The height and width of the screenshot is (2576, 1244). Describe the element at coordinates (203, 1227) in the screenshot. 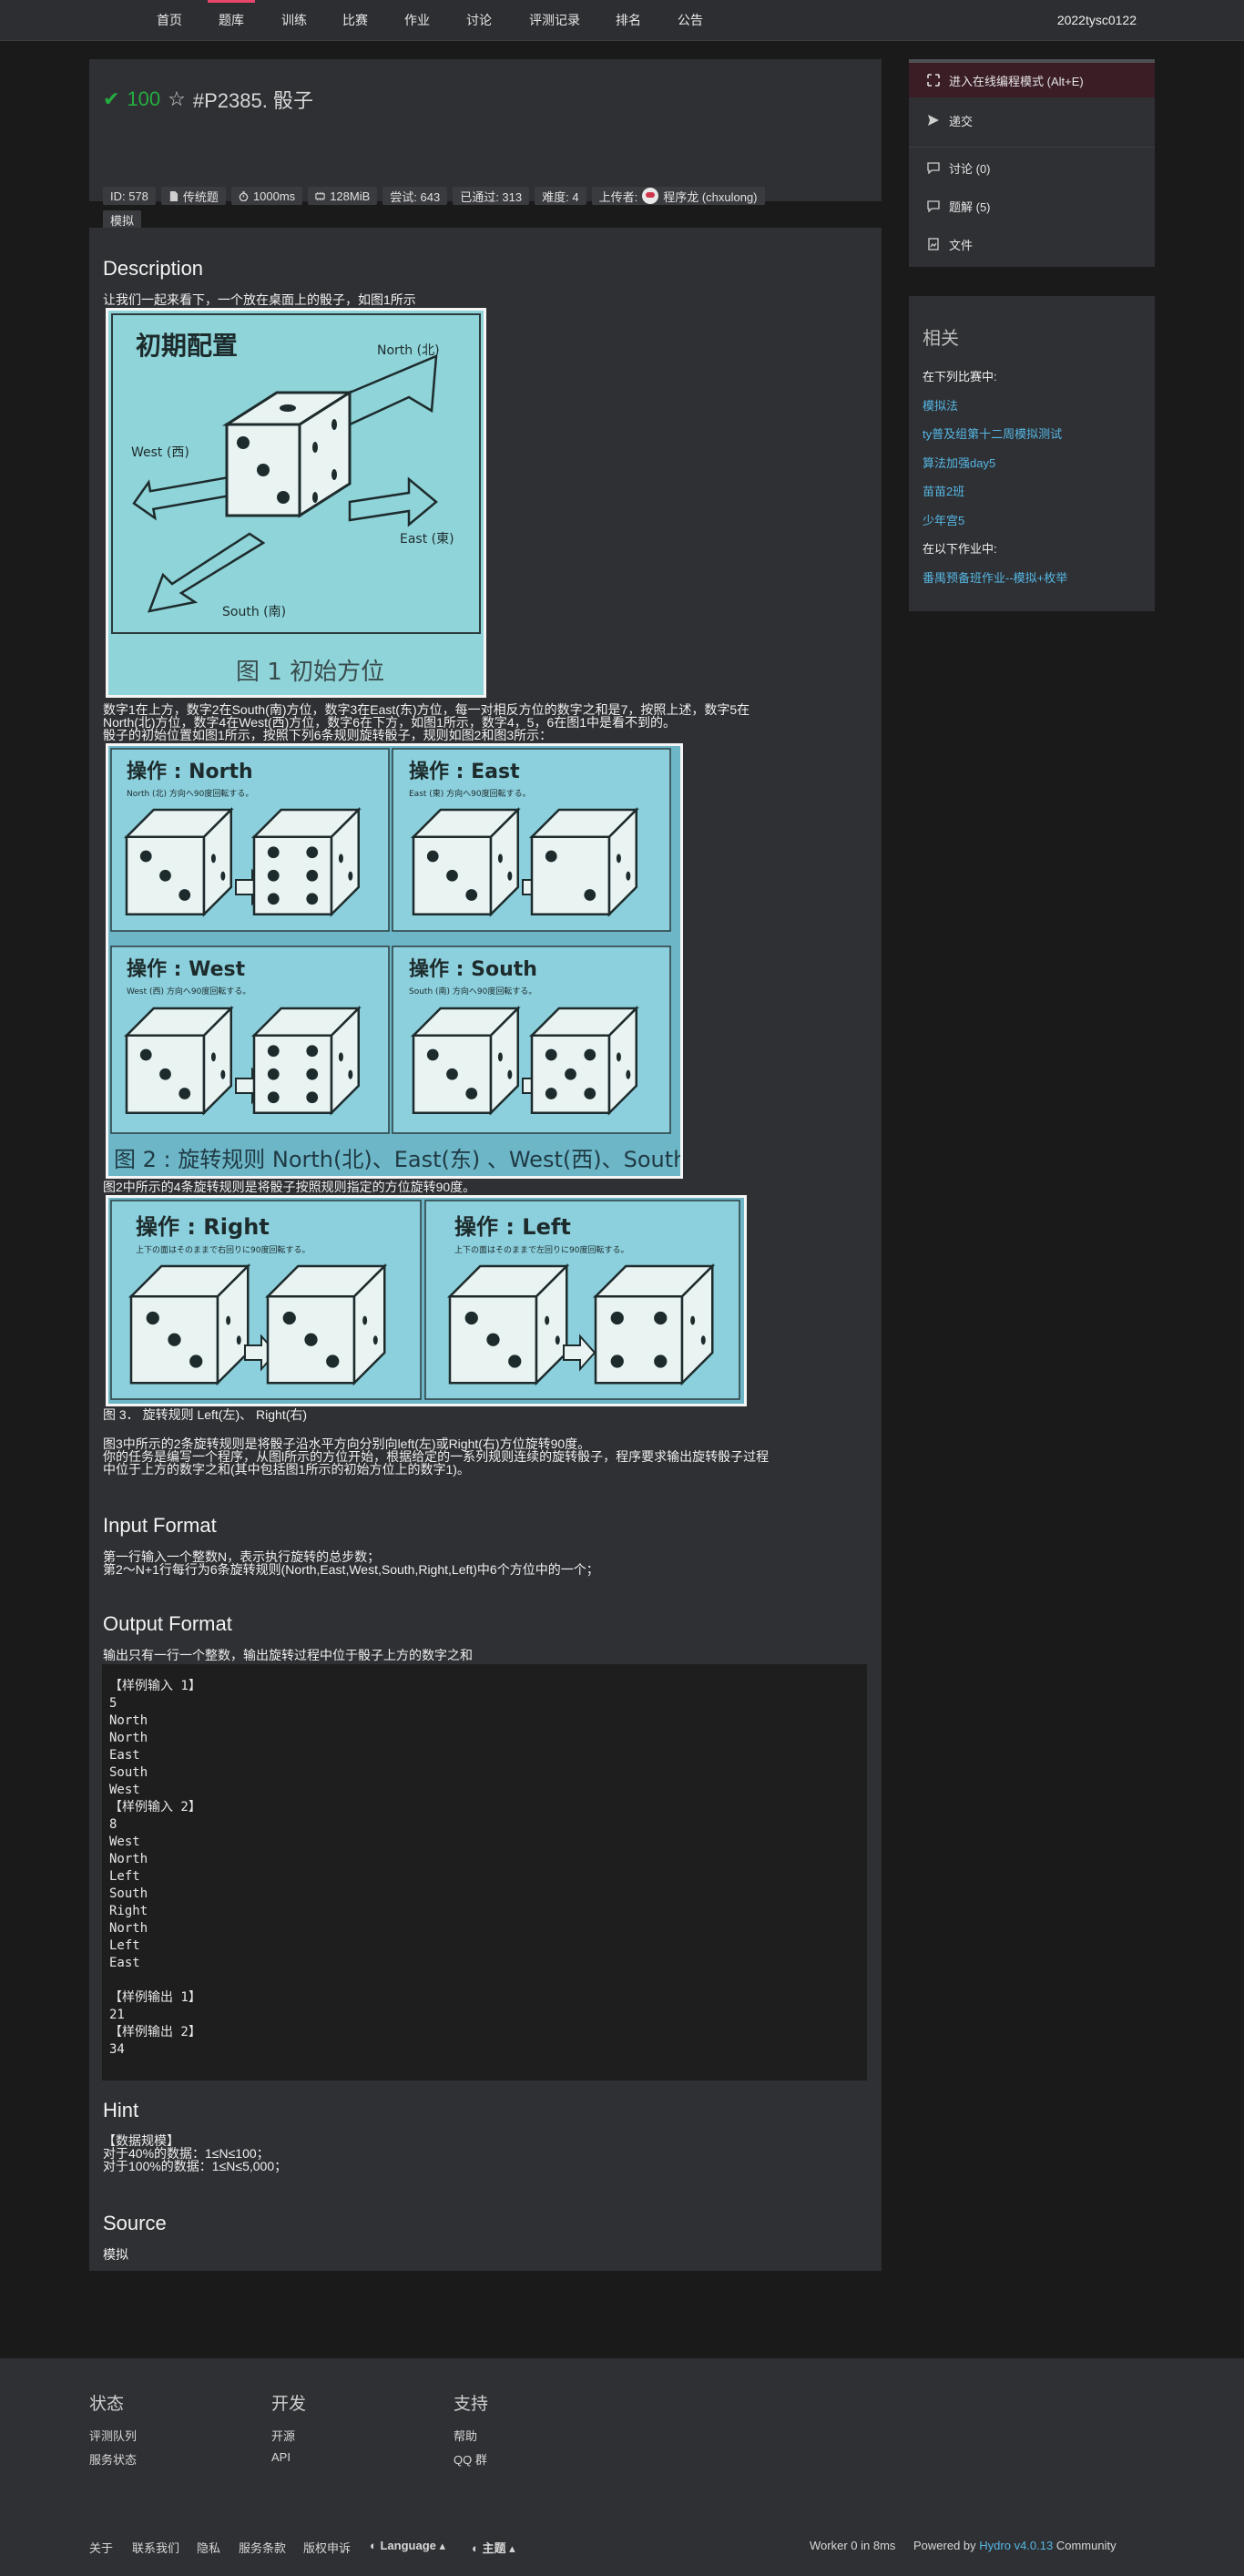

I see `rule-right-title: 操作 : Right` at that location.